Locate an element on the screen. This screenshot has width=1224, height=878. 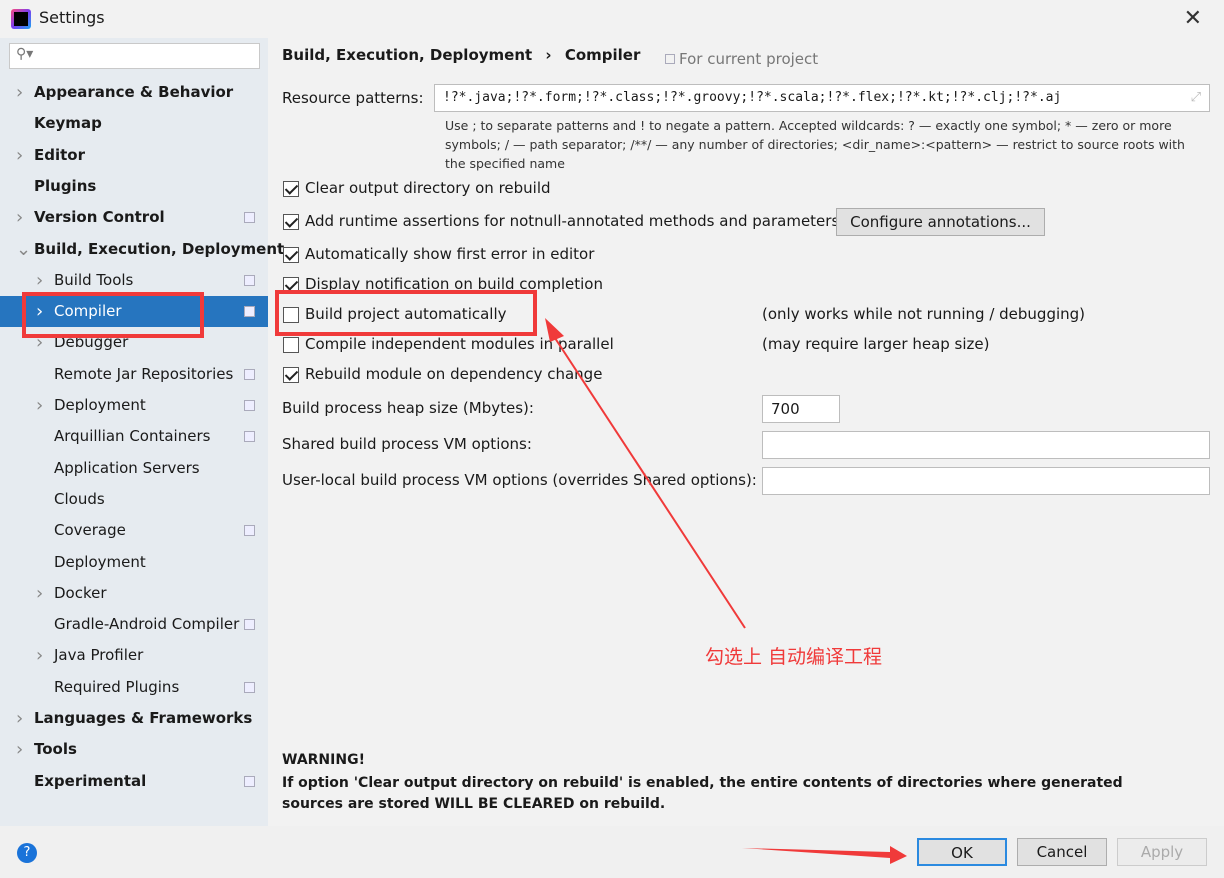
annotation-arrow-line is located at coordinates (649, 481).